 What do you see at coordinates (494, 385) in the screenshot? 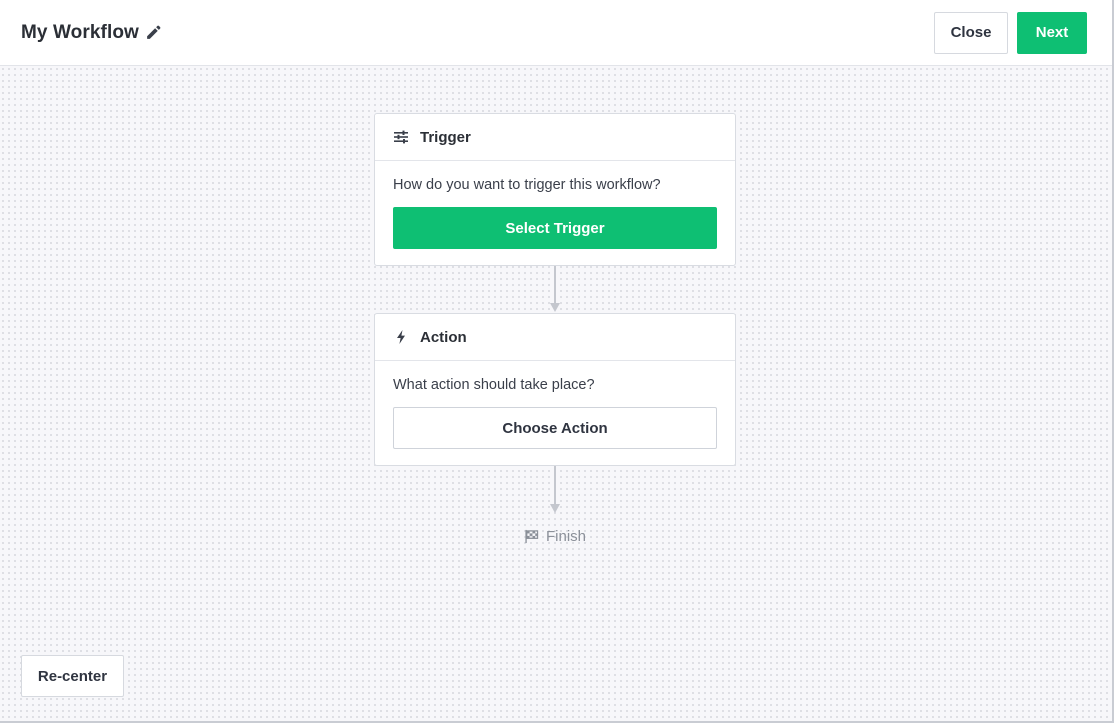
I see `action-question: What action should take place?` at bounding box center [494, 385].